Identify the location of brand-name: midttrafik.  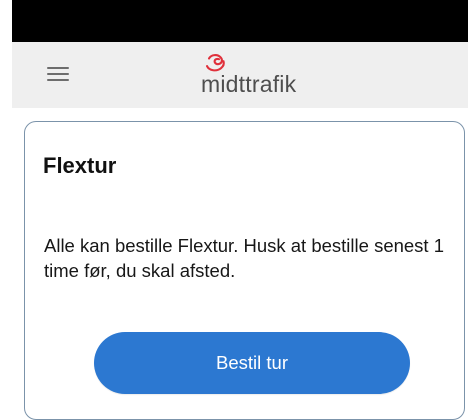
(249, 84).